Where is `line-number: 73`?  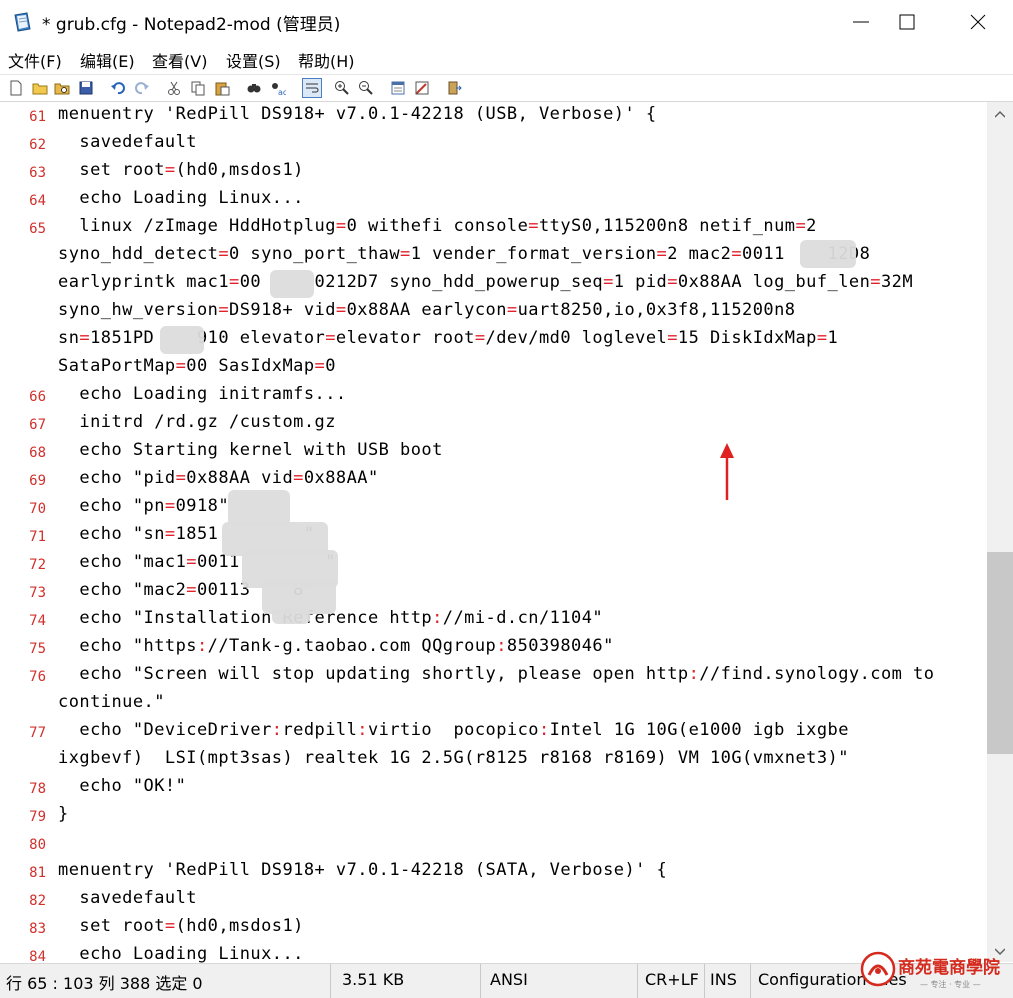
line-number: 73 is located at coordinates (37, 593).